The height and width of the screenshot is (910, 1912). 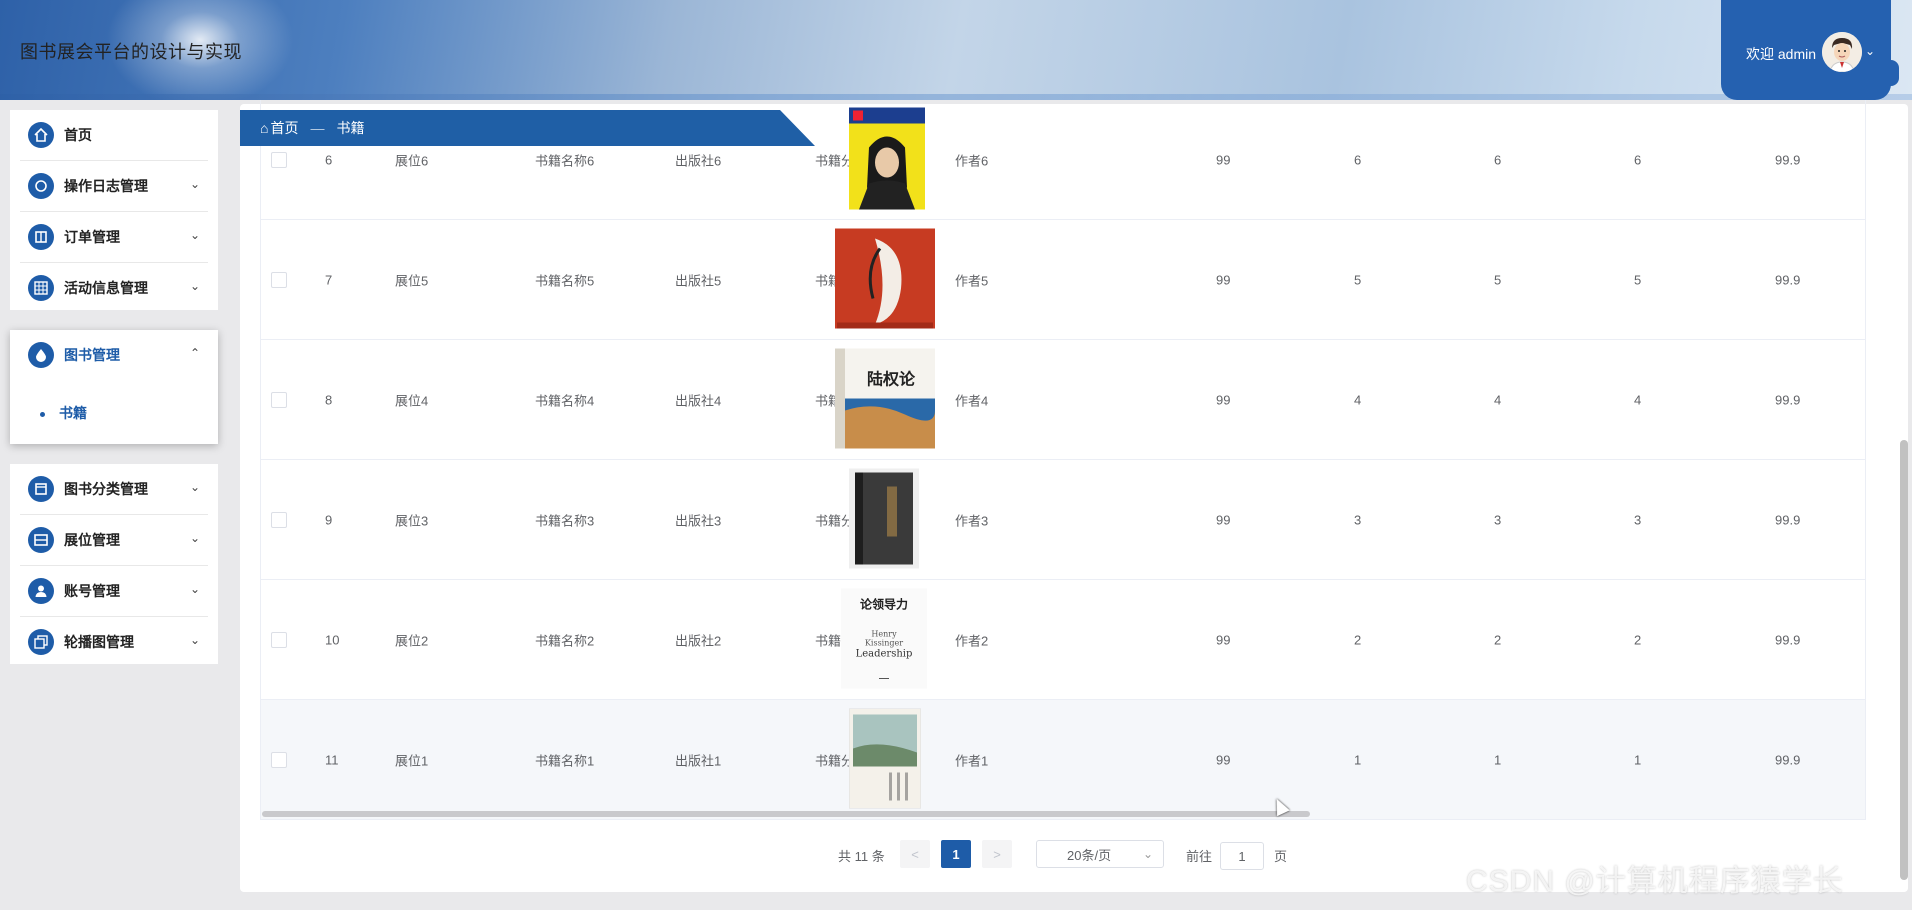 I want to click on sidebar-item-booth: 展位管理 ⌄, so click(x=114, y=540).